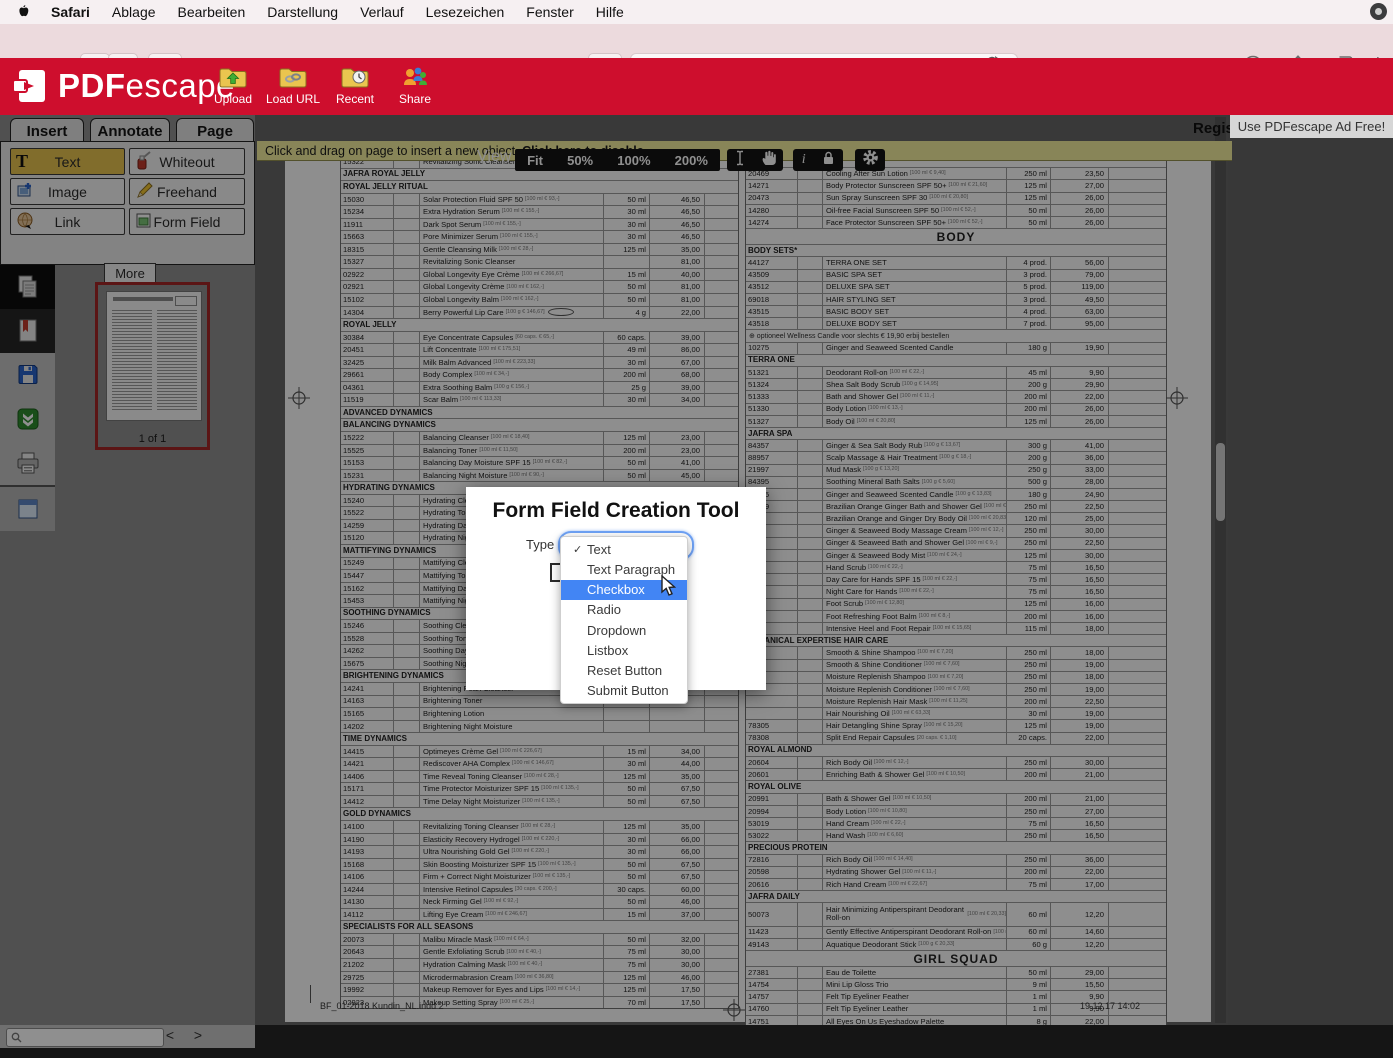  What do you see at coordinates (293, 77) in the screenshot?
I see `load-url-folder-icon` at bounding box center [293, 77].